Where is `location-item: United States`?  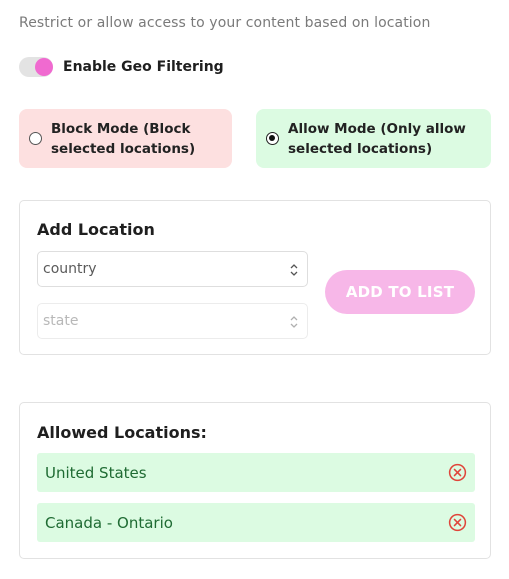 location-item: United States is located at coordinates (256, 472).